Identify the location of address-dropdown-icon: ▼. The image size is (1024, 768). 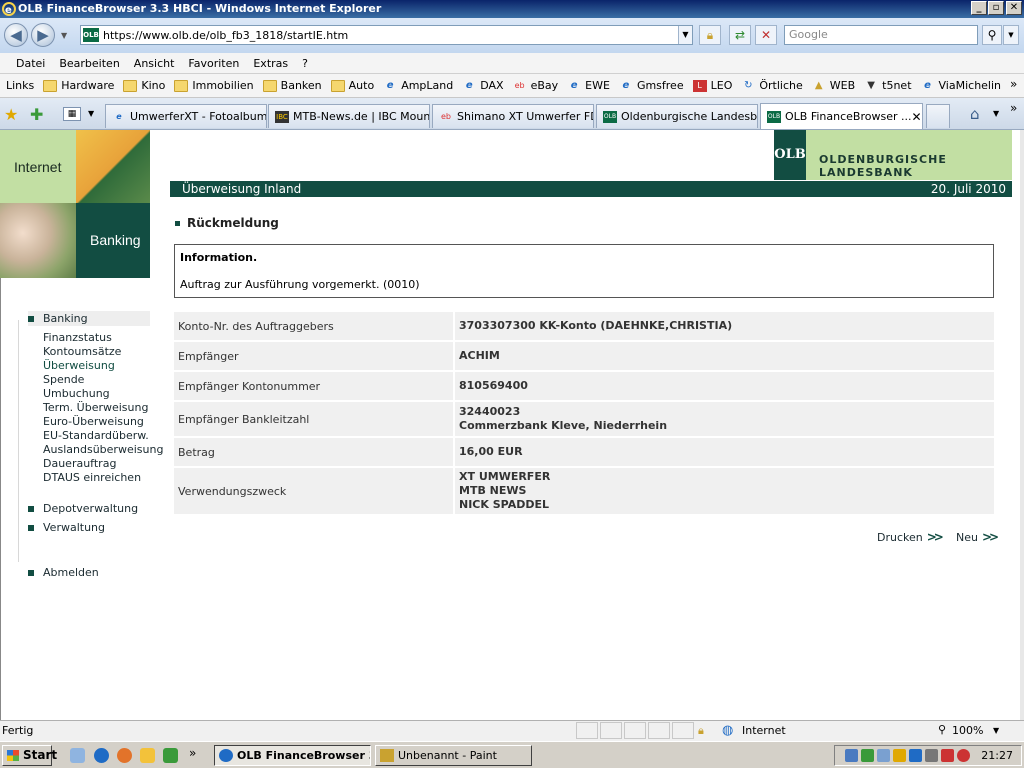
(685, 35).